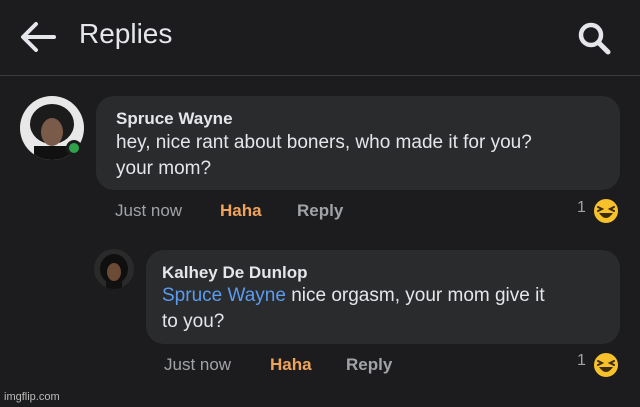 Image resolution: width=640 pixels, height=407 pixels. Describe the element at coordinates (74, 148) in the screenshot. I see `online-status-indicator` at that location.